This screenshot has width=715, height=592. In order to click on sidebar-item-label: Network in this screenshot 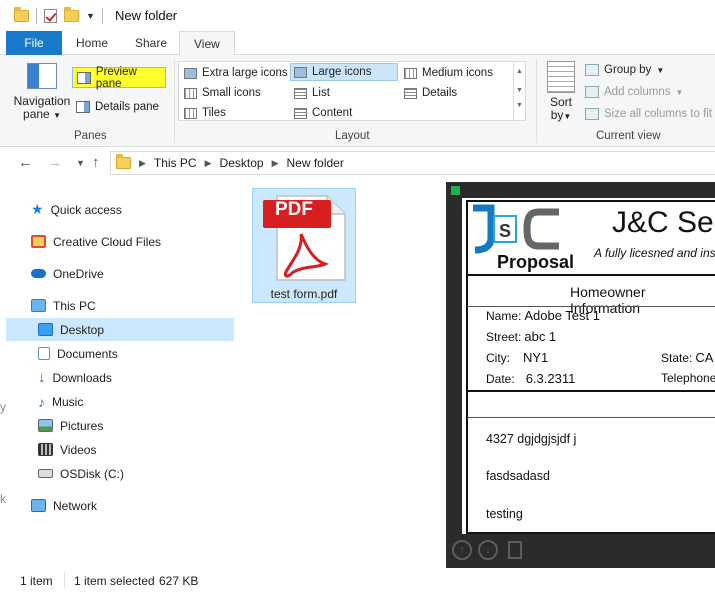, I will do `click(75, 505)`.